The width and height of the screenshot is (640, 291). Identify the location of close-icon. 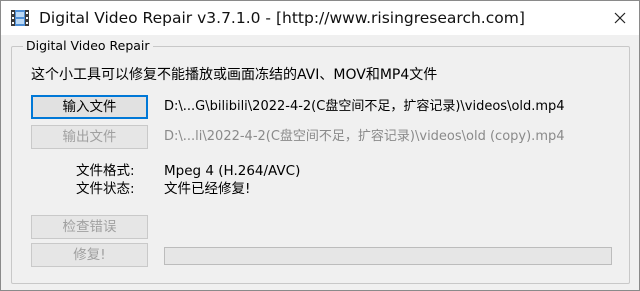
(620, 18).